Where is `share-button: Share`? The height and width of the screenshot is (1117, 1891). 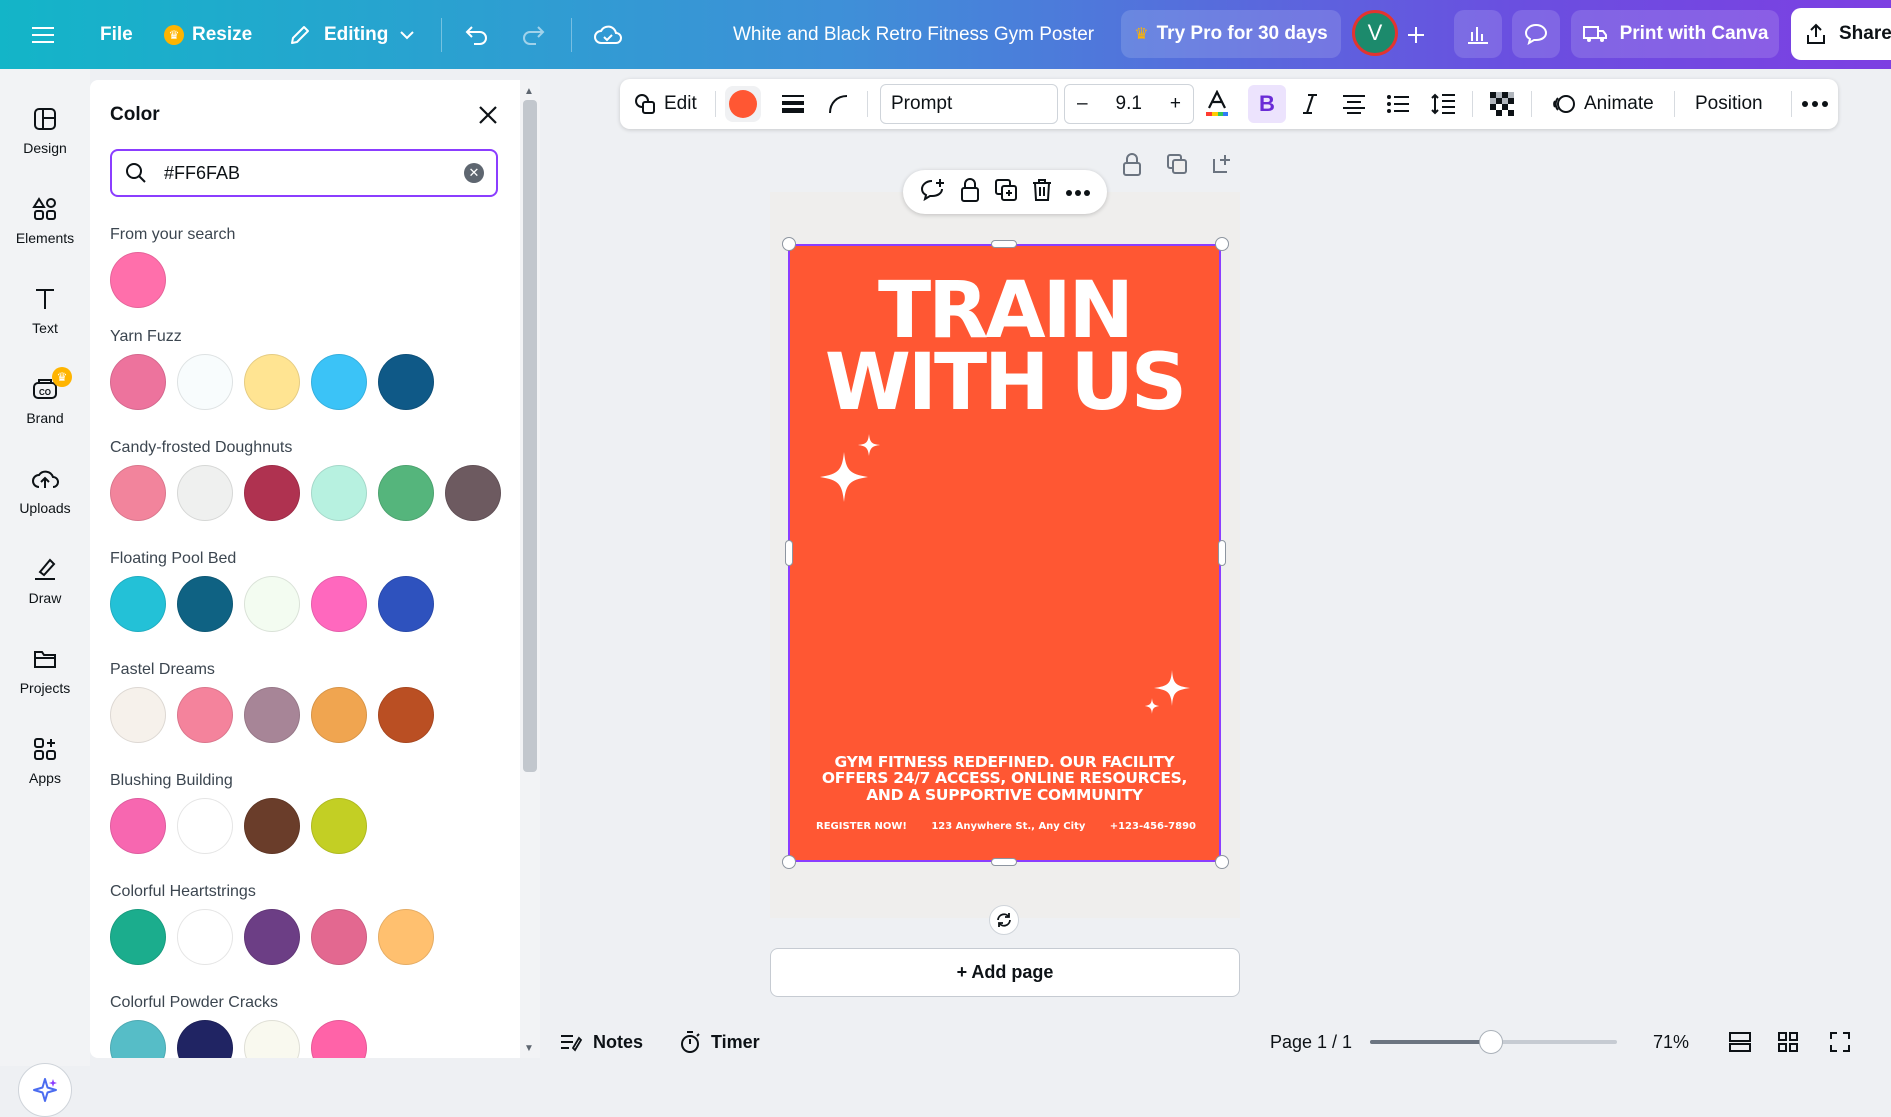 share-button: Share is located at coordinates (1841, 34).